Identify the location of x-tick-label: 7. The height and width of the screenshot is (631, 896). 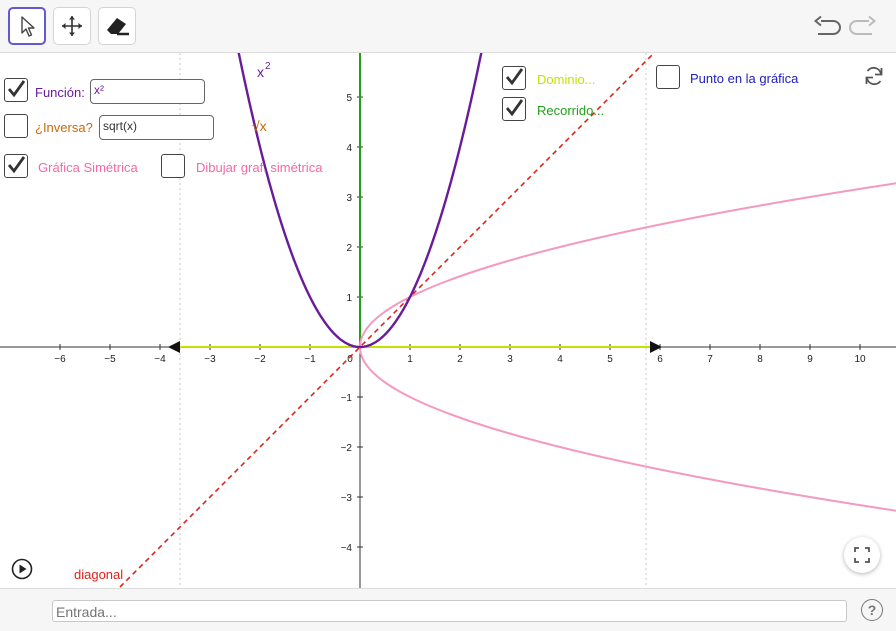
(710, 359).